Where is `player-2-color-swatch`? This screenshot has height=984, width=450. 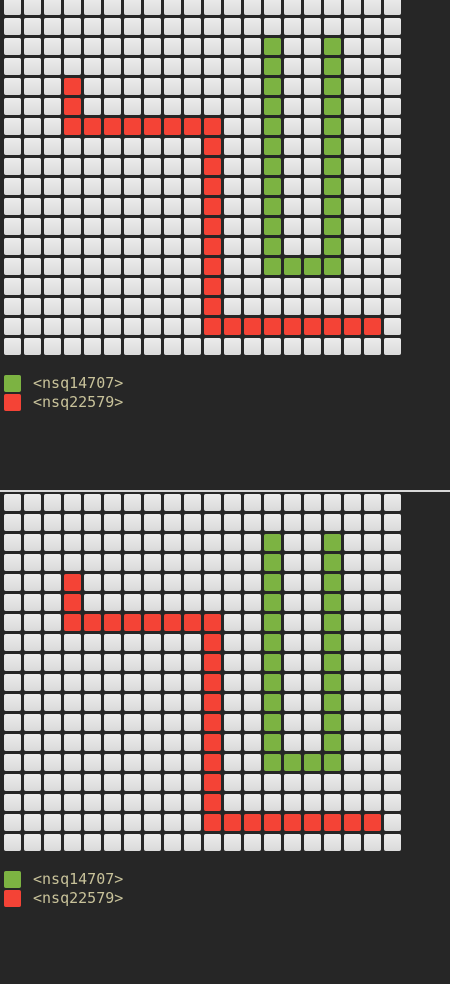 player-2-color-swatch is located at coordinates (12, 898).